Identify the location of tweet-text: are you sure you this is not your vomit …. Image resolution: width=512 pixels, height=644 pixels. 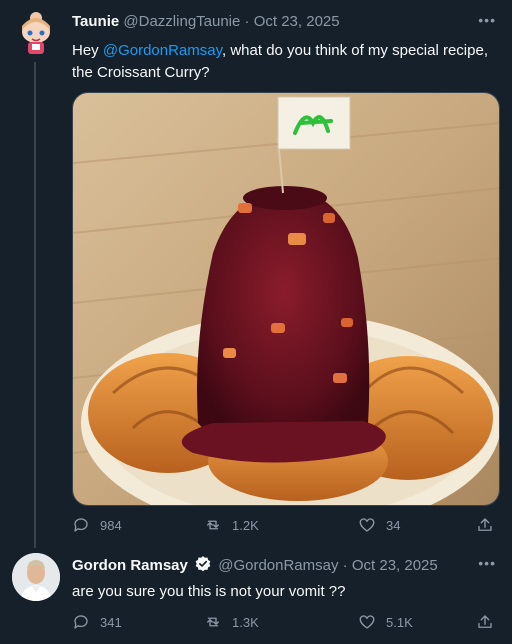
(209, 591).